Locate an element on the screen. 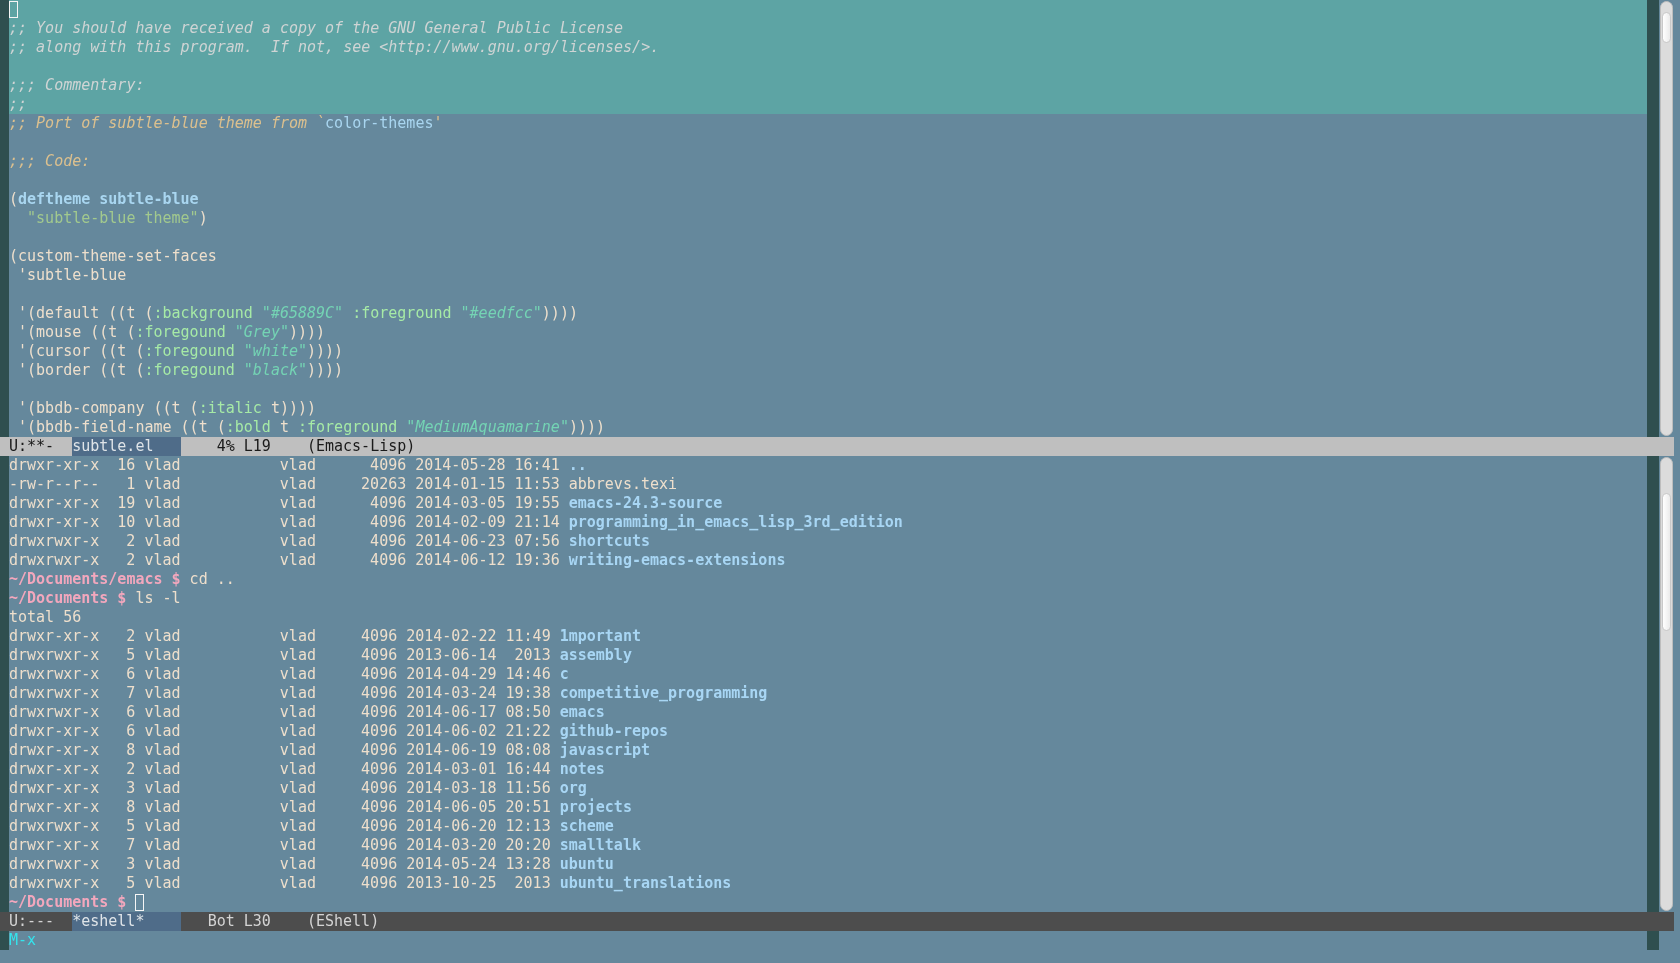  file-time: 14:46 is located at coordinates (528, 674).